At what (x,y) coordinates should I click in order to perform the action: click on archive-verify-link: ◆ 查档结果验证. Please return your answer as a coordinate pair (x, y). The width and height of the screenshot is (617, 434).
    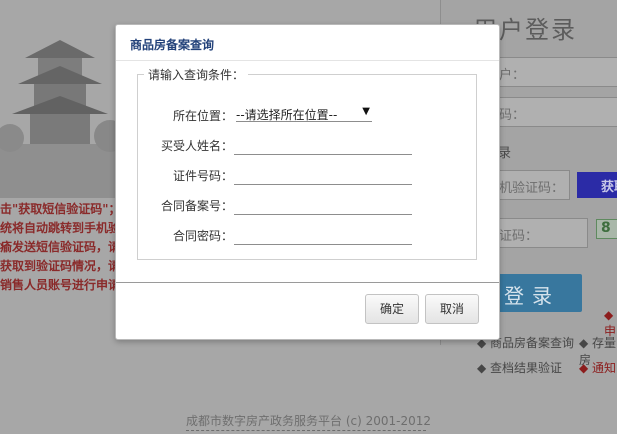
    Looking at the image, I should click on (519, 367).